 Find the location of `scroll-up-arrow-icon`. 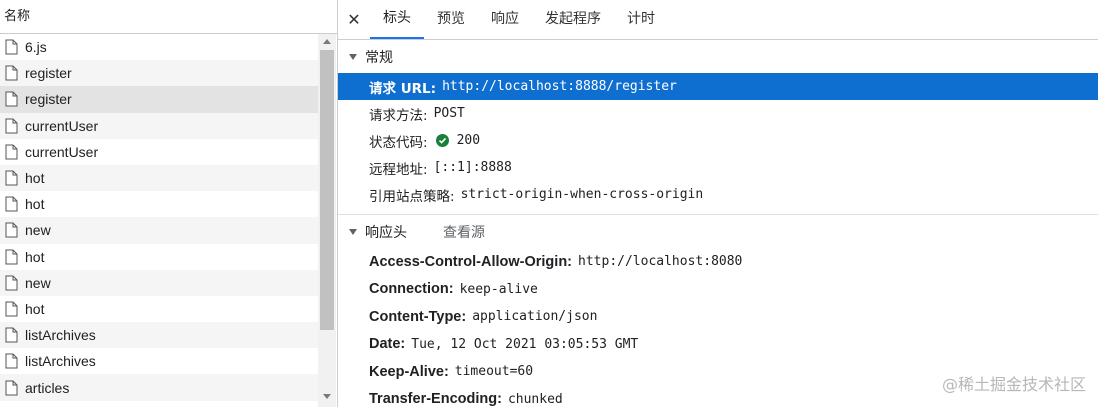

scroll-up-arrow-icon is located at coordinates (327, 41).